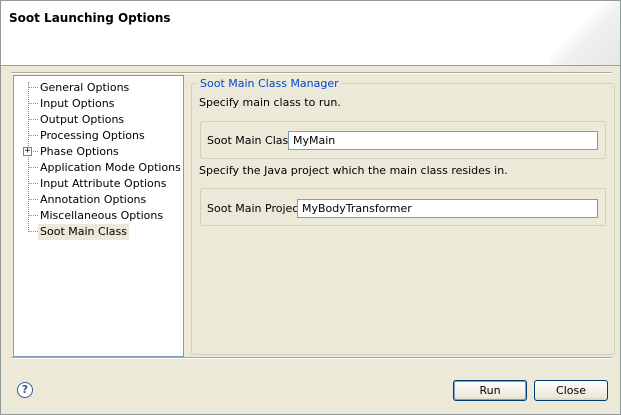 The width and height of the screenshot is (621, 415). Describe the element at coordinates (27, 151) in the screenshot. I see `expand-plus-icon: +` at that location.